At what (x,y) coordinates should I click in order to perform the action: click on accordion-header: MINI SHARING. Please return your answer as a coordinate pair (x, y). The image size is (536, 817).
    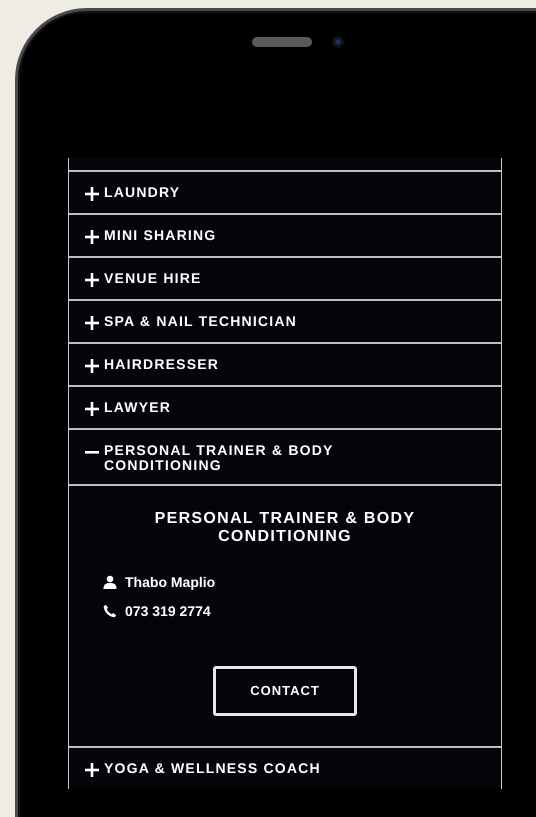
    Looking at the image, I should click on (285, 234).